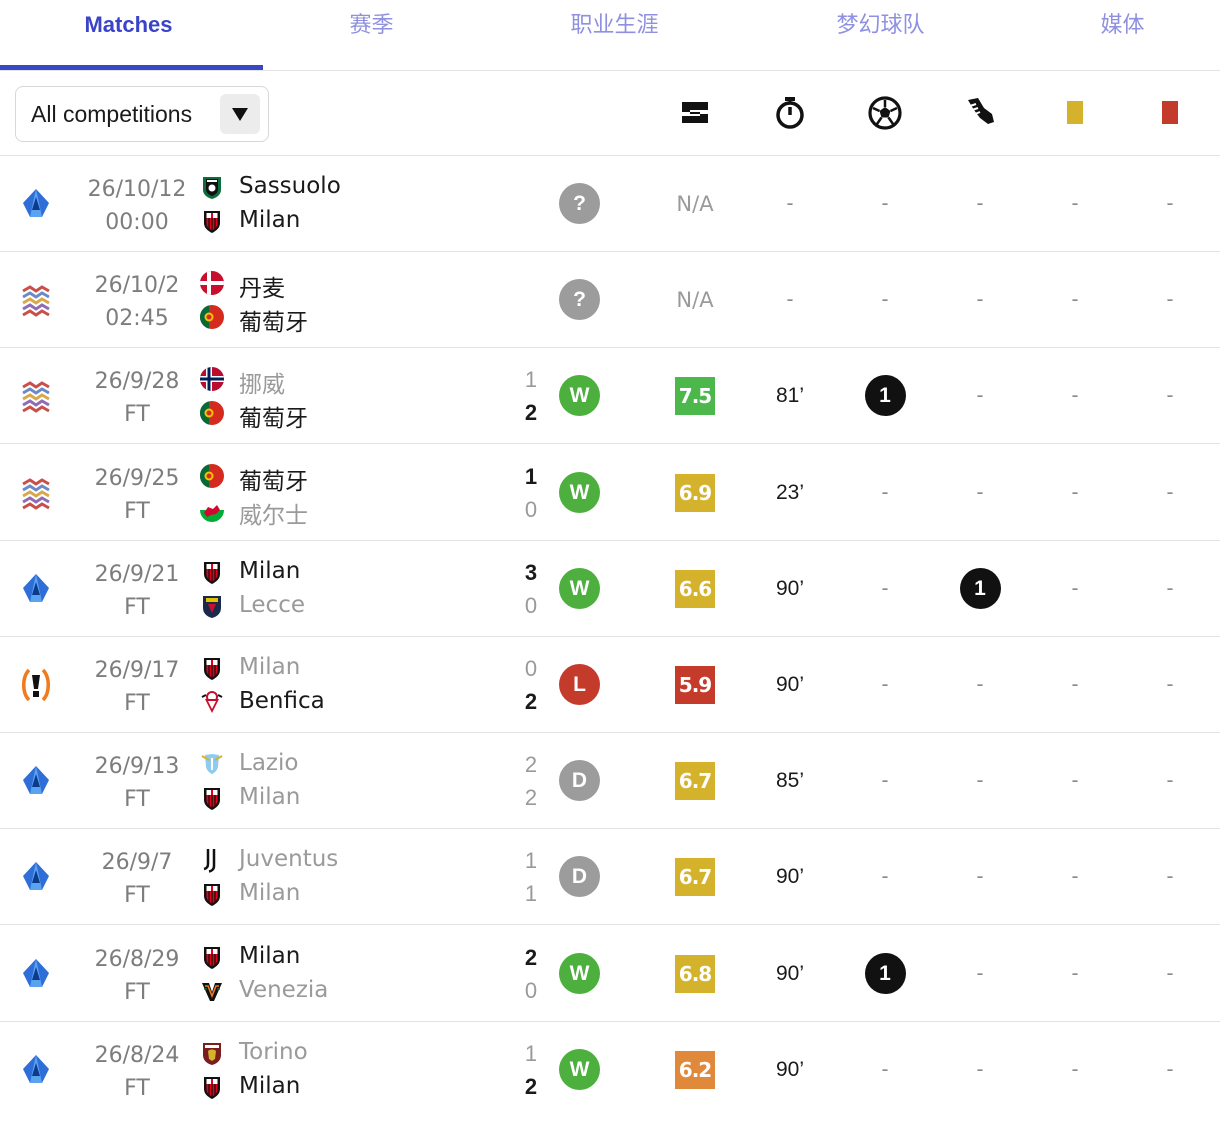 The height and width of the screenshot is (1132, 1220). I want to click on competition-select: All competitions, so click(142, 114).